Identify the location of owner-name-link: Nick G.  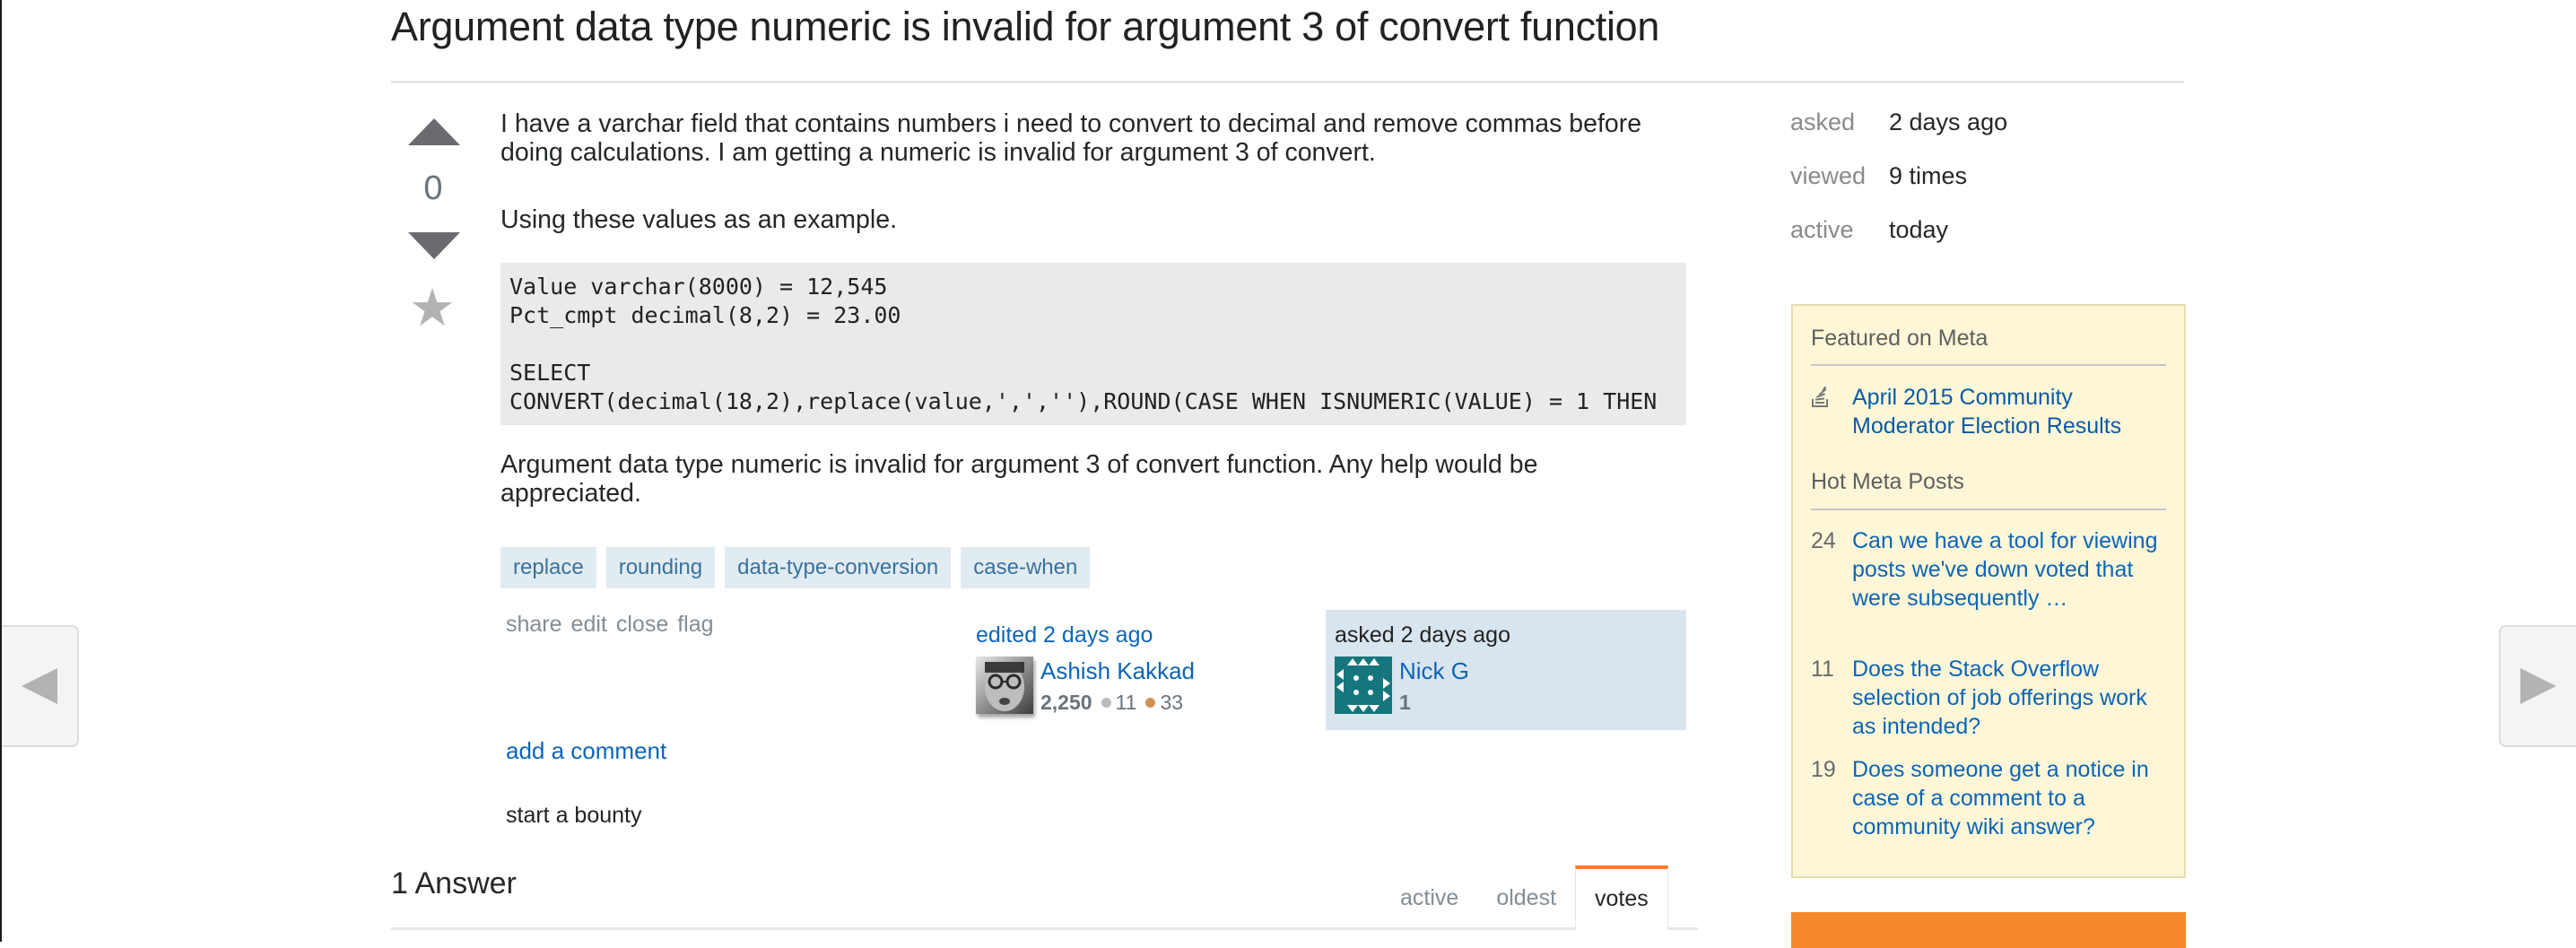
(1434, 671).